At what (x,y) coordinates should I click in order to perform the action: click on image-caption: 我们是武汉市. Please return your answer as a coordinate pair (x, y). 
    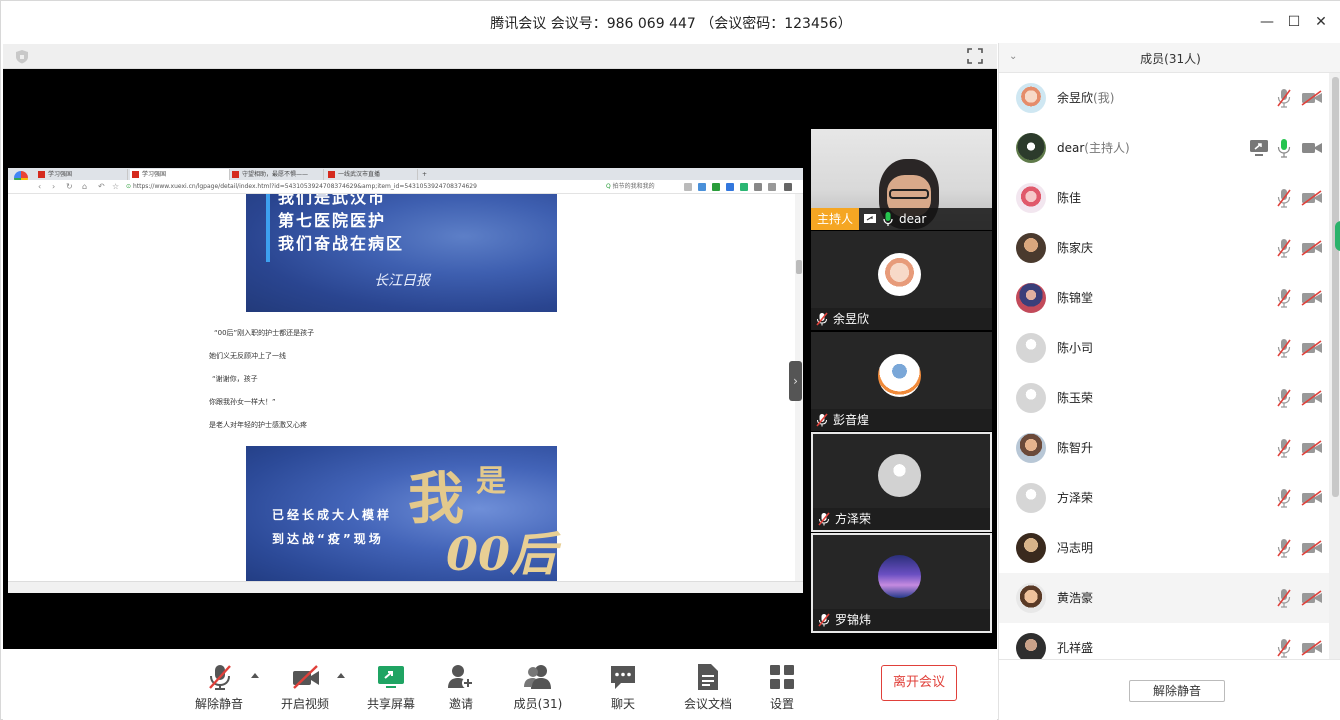
    Looking at the image, I should click on (332, 200).